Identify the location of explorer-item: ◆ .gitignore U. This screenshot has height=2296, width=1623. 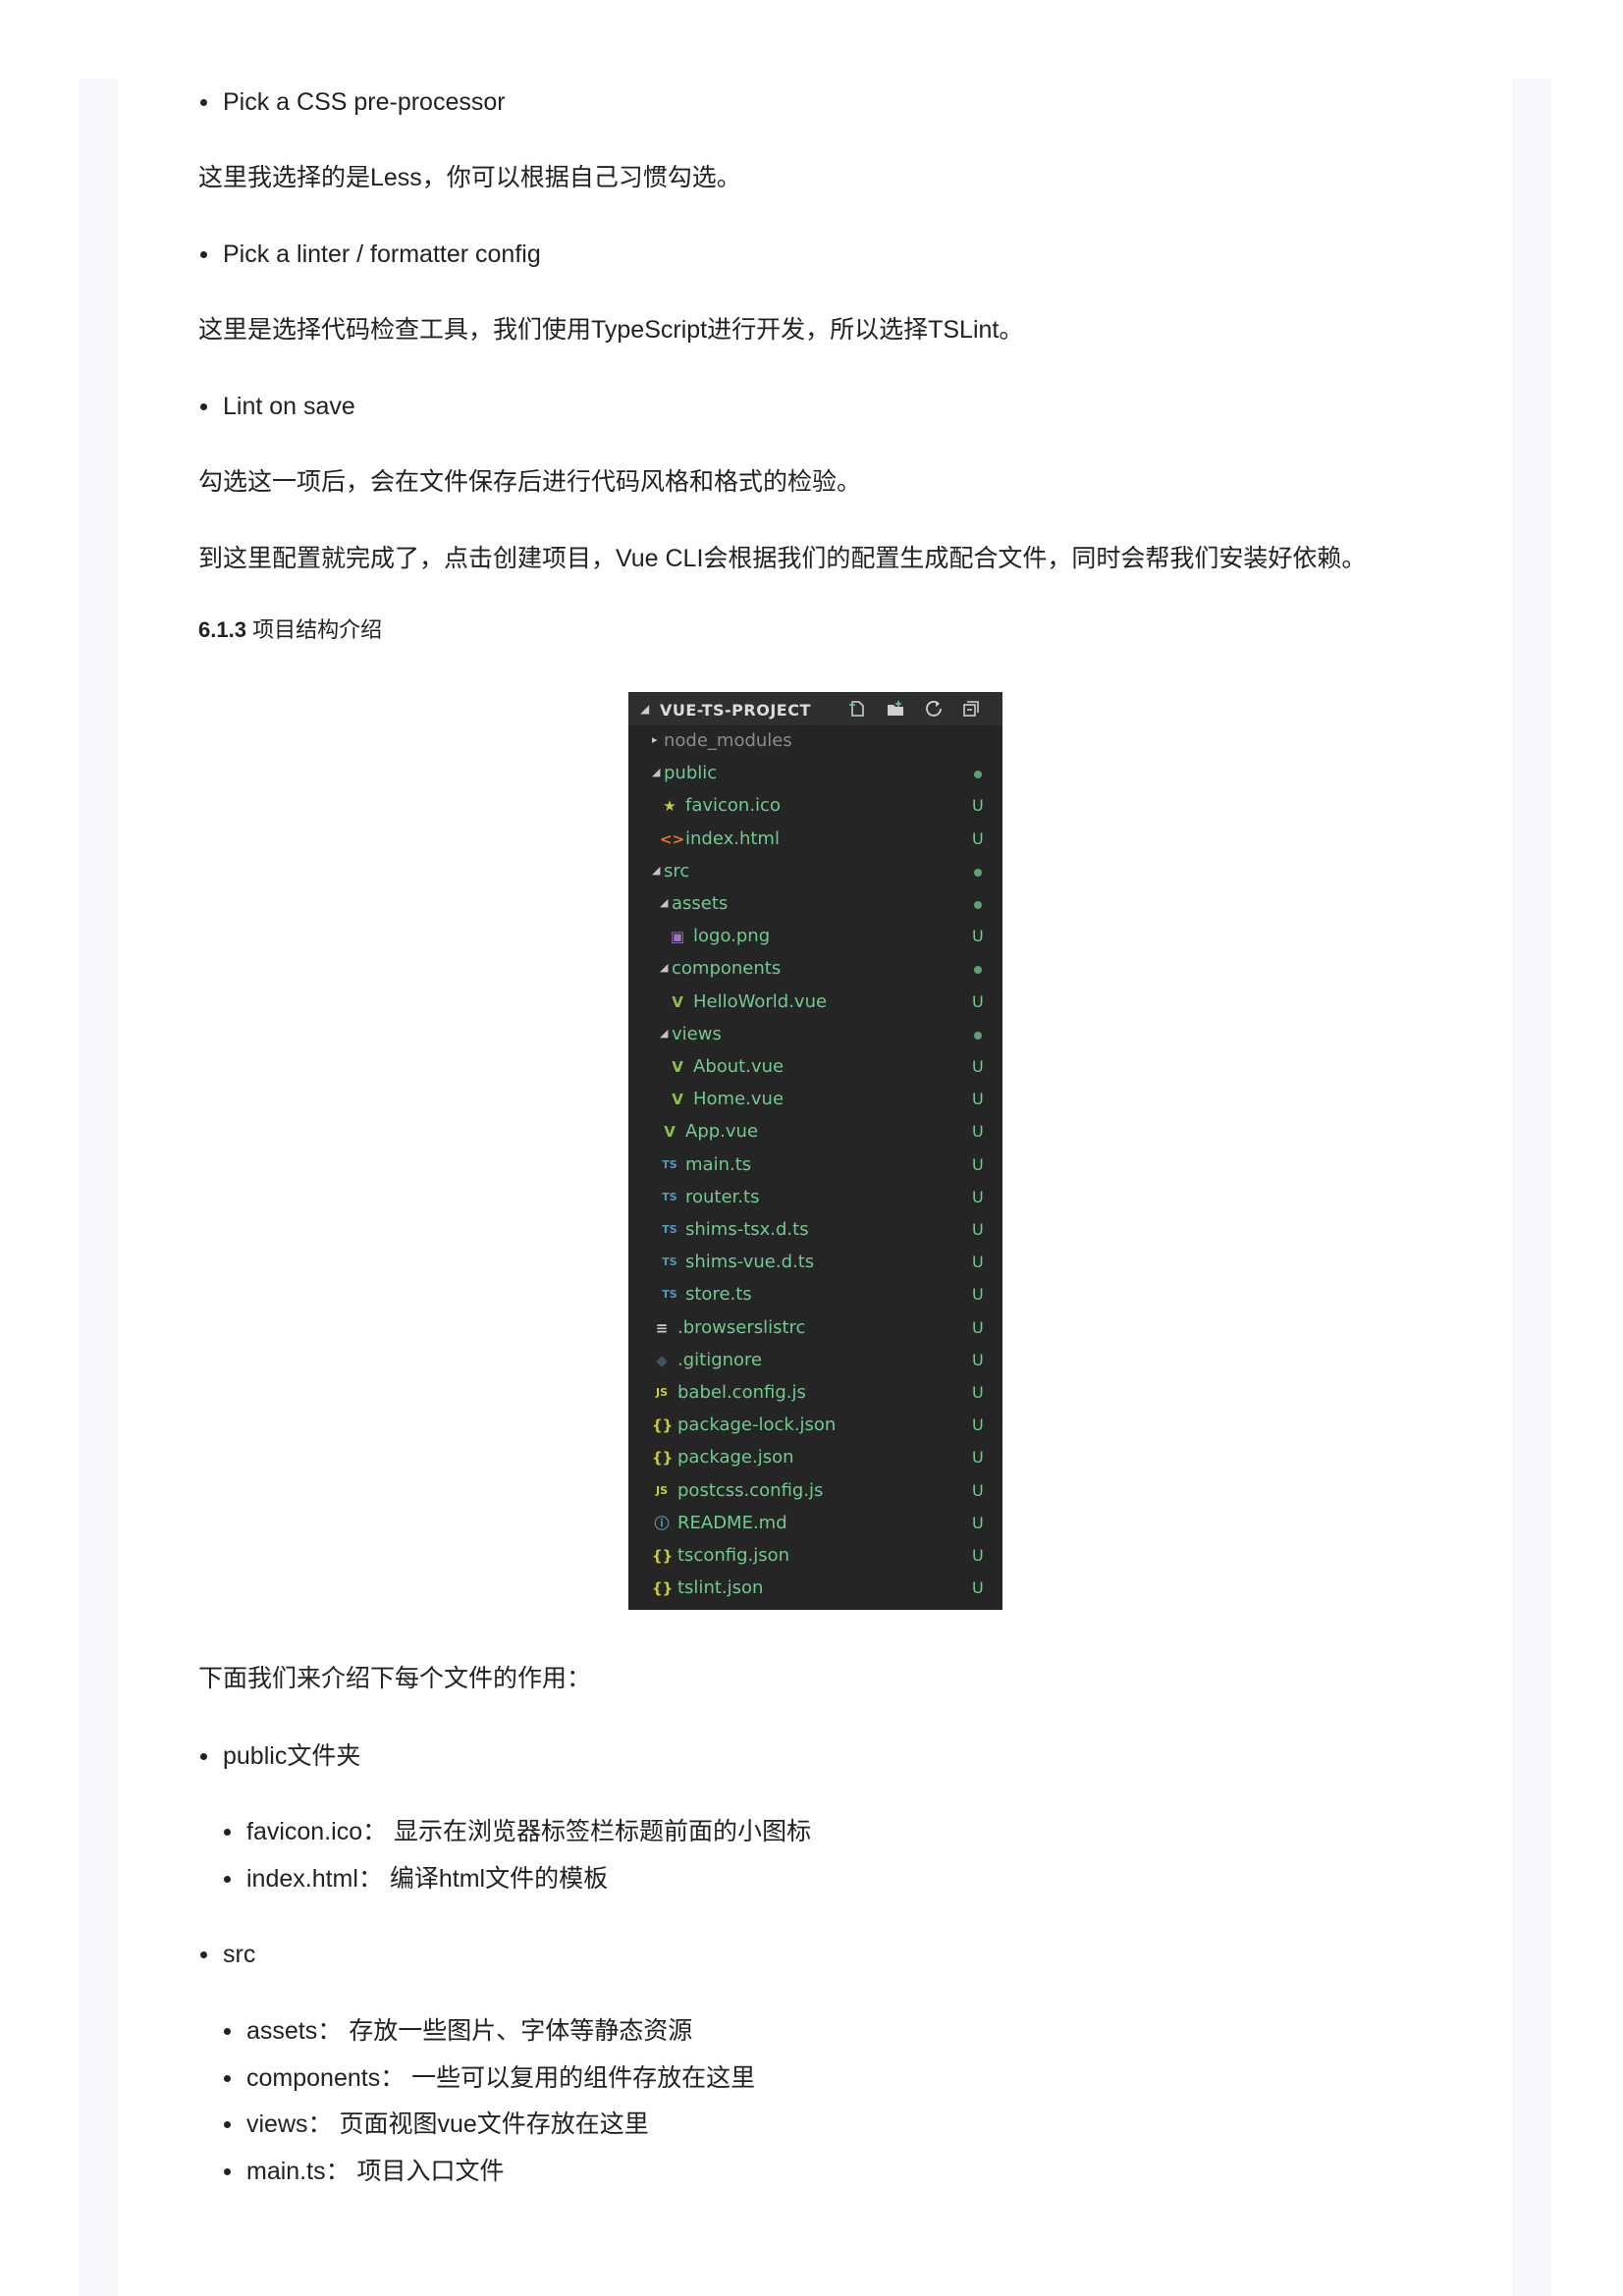
(815, 1361).